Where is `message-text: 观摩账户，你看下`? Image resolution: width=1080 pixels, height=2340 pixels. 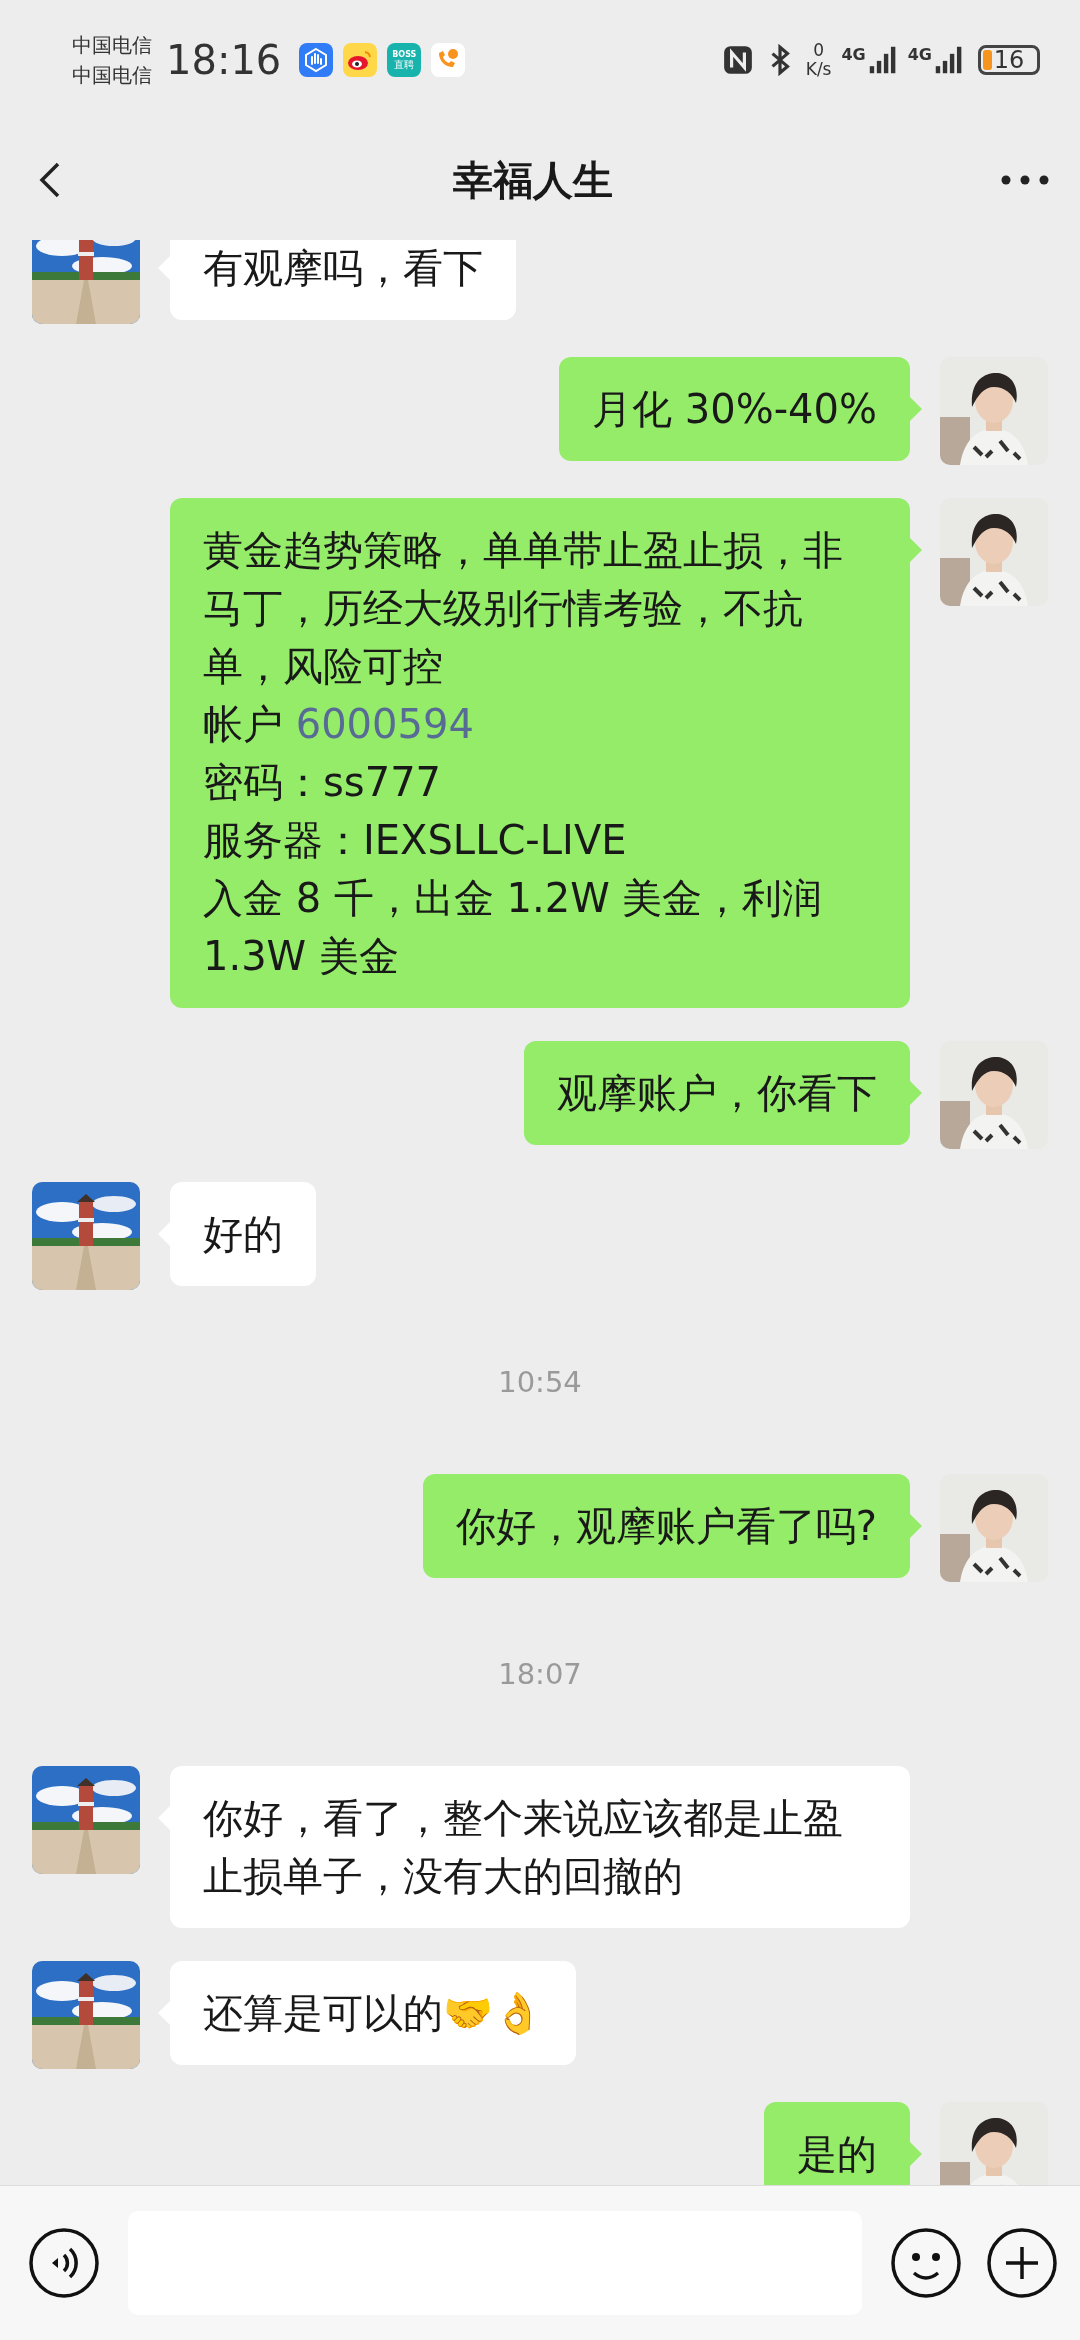
message-text: 观摩账户，你看下 is located at coordinates (717, 1093).